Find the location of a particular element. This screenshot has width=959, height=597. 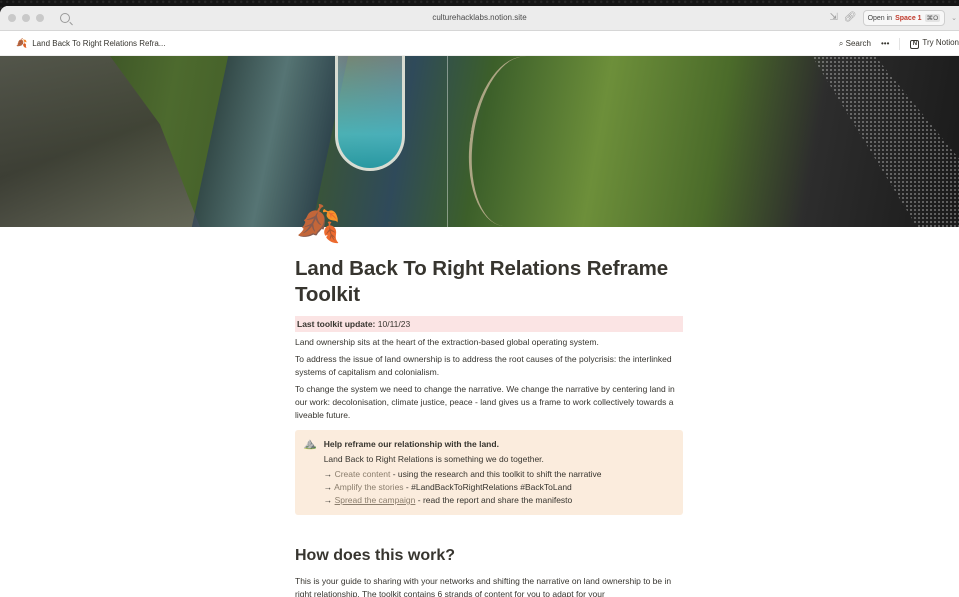

space-name: Space 1 is located at coordinates (908, 18).